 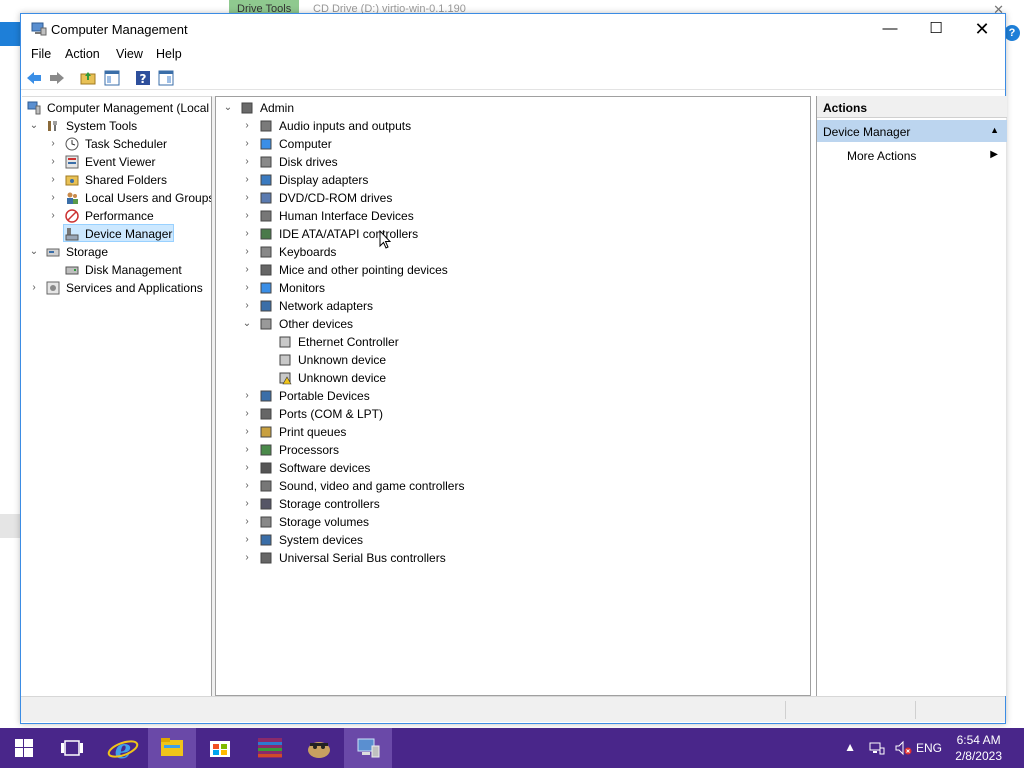 I want to click on device-category: › Computer, so click(x=511, y=144).